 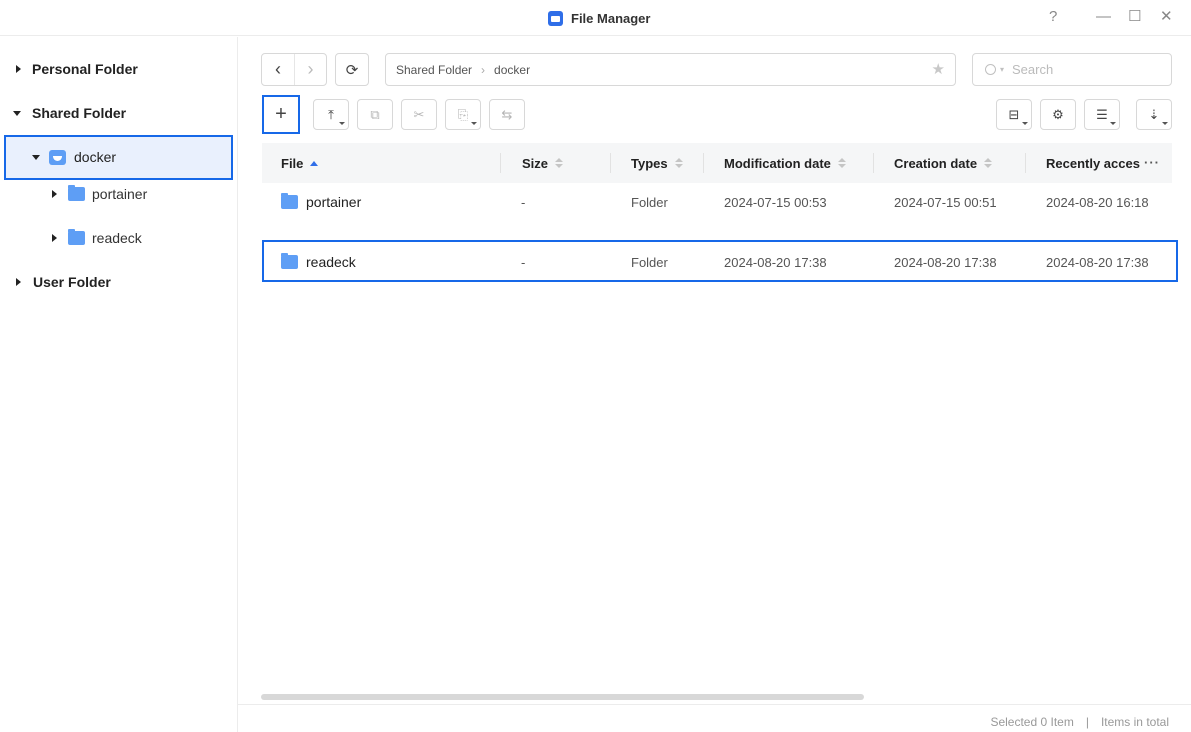 What do you see at coordinates (1097, 202) in the screenshot?
I see `accessed-cell: 2024-08-20 16:18` at bounding box center [1097, 202].